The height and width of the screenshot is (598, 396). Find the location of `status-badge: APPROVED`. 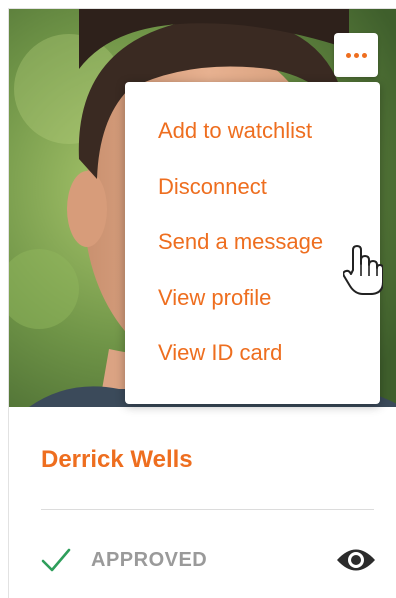

status-badge: APPROVED is located at coordinates (149, 560).